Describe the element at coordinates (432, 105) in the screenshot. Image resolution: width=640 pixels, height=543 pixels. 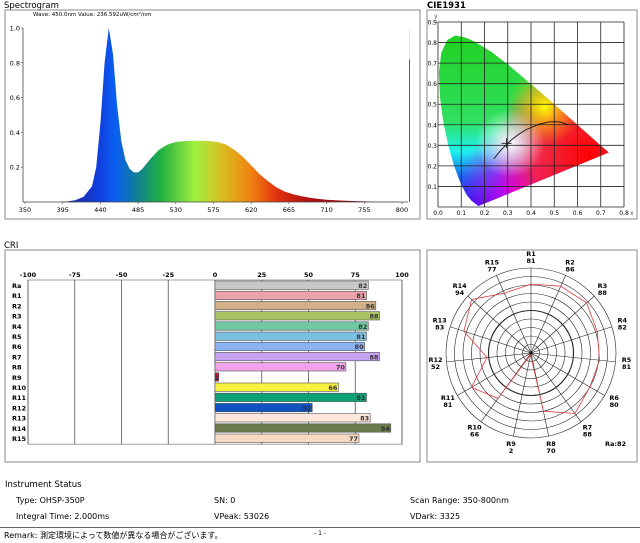
I see `y-tick-label: 0.5` at that location.